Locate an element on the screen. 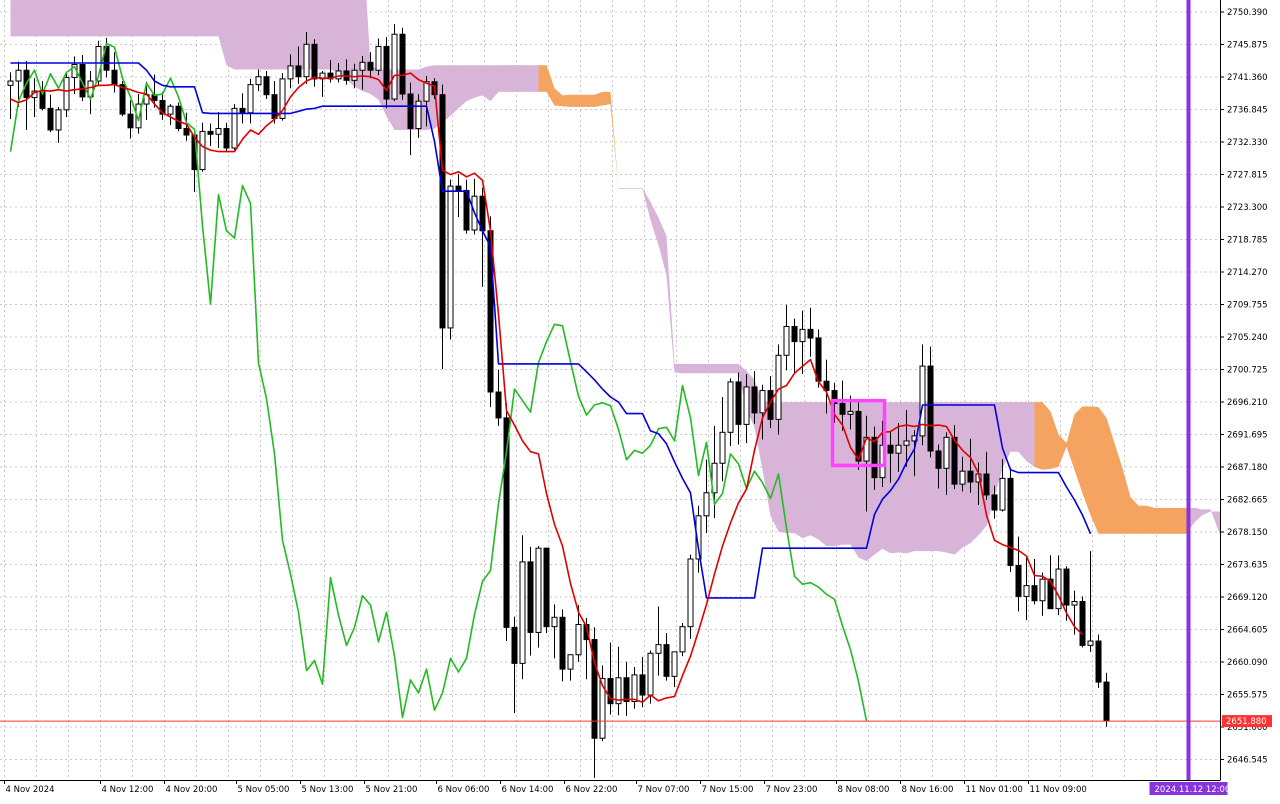 This screenshot has width=1280, height=804. price-tick-label: 2700.725 is located at coordinates (1247, 371).